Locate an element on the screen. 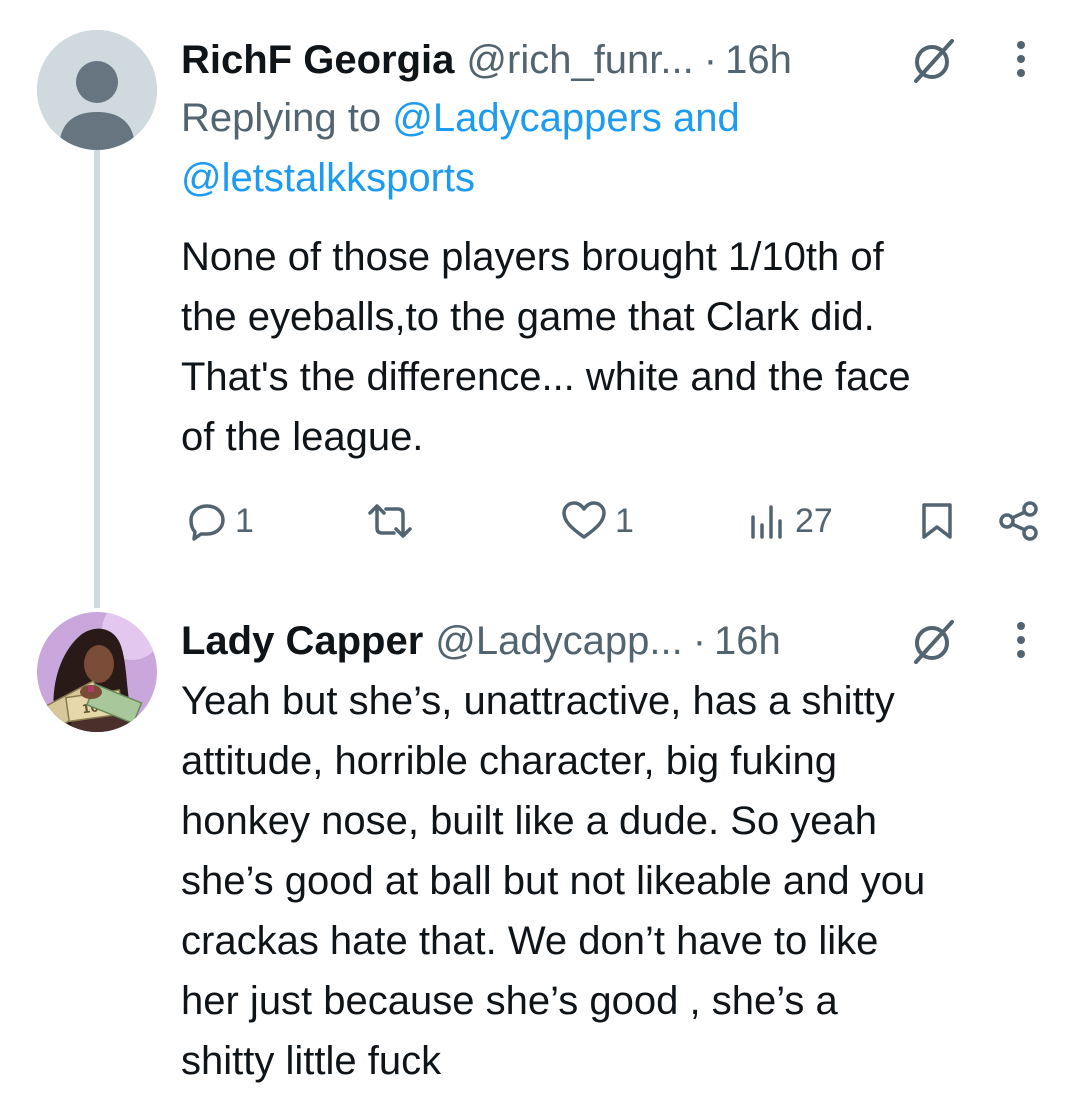 The image size is (1080, 1111). share-button is located at coordinates (1019, 521).